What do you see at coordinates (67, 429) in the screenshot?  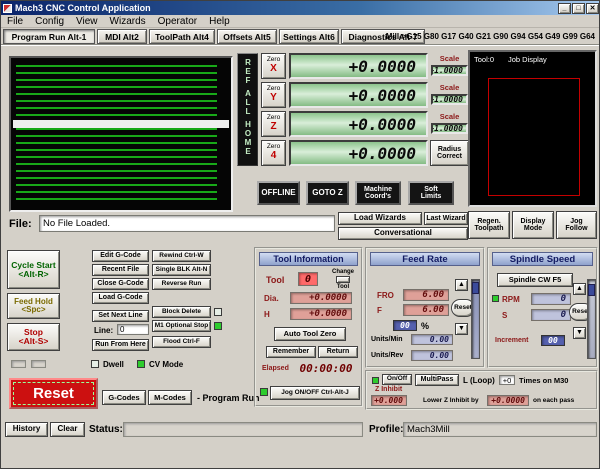 I see `clear-button: Clear` at bounding box center [67, 429].